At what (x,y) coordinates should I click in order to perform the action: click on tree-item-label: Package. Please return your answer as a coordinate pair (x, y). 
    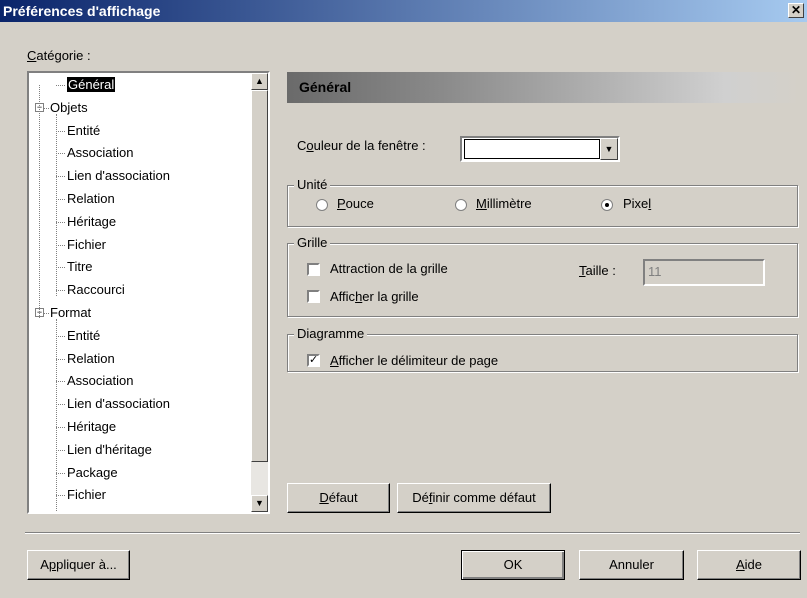
    Looking at the image, I should click on (92, 472).